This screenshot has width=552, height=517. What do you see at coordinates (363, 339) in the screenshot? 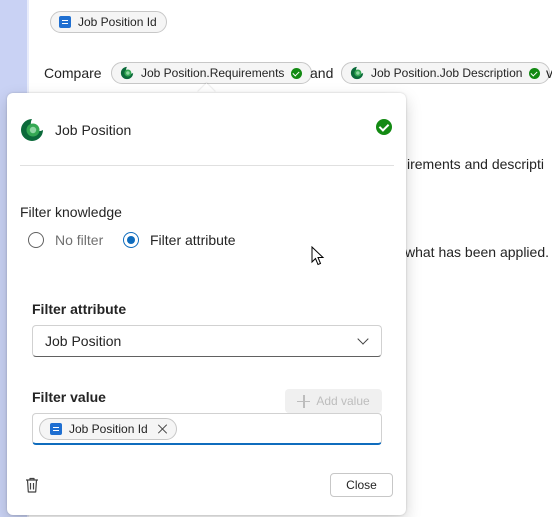
I see `chevron-down-icon` at bounding box center [363, 339].